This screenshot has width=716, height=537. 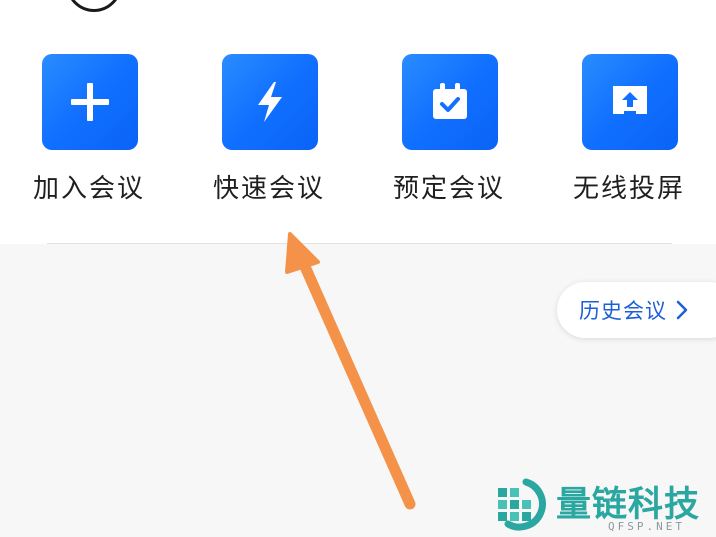 What do you see at coordinates (350, 371) in the screenshot?
I see `annotation-arrow` at bounding box center [350, 371].